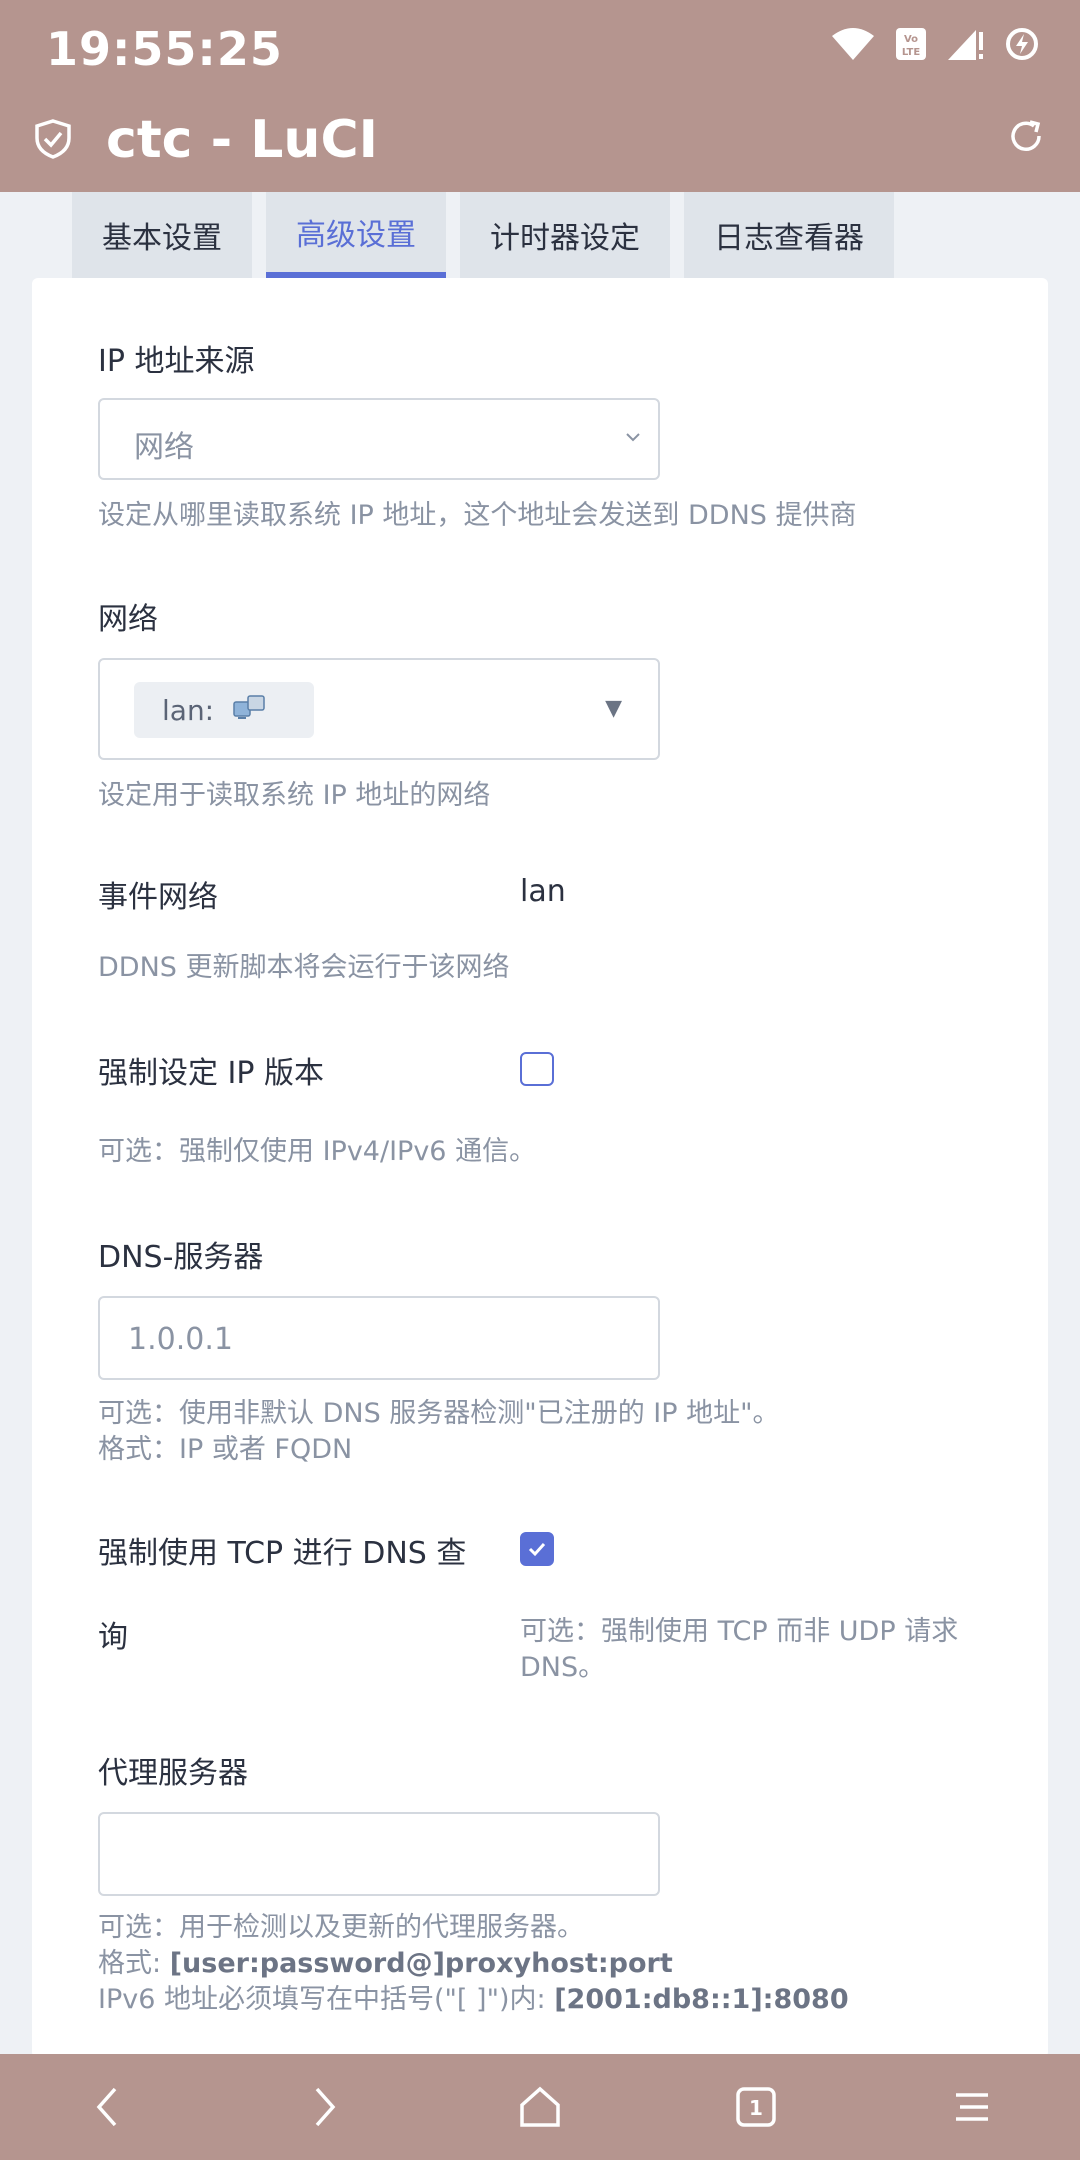  Describe the element at coordinates (543, 891) in the screenshot. I see `event-network-value: lan` at that location.